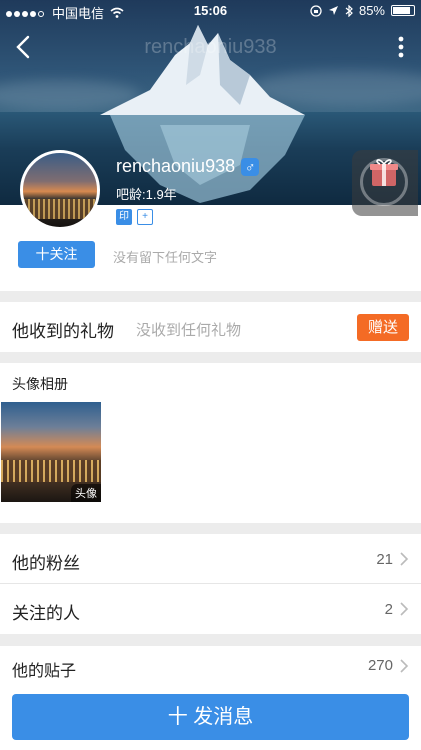 The image size is (421, 750). I want to click on username: renchaoniu938 ♂, so click(188, 166).